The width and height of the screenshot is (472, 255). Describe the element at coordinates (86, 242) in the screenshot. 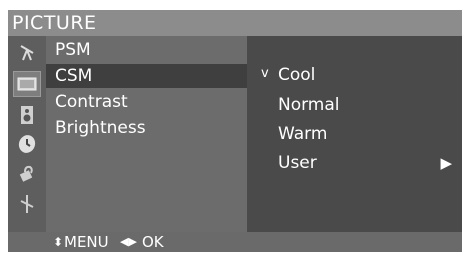

I see `menu-hint-label: MENU` at that location.